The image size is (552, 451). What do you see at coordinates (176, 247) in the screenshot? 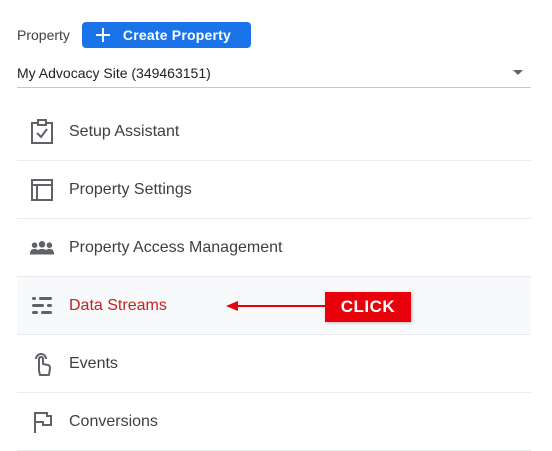
I see `nav-item-label: Property Access Management` at bounding box center [176, 247].